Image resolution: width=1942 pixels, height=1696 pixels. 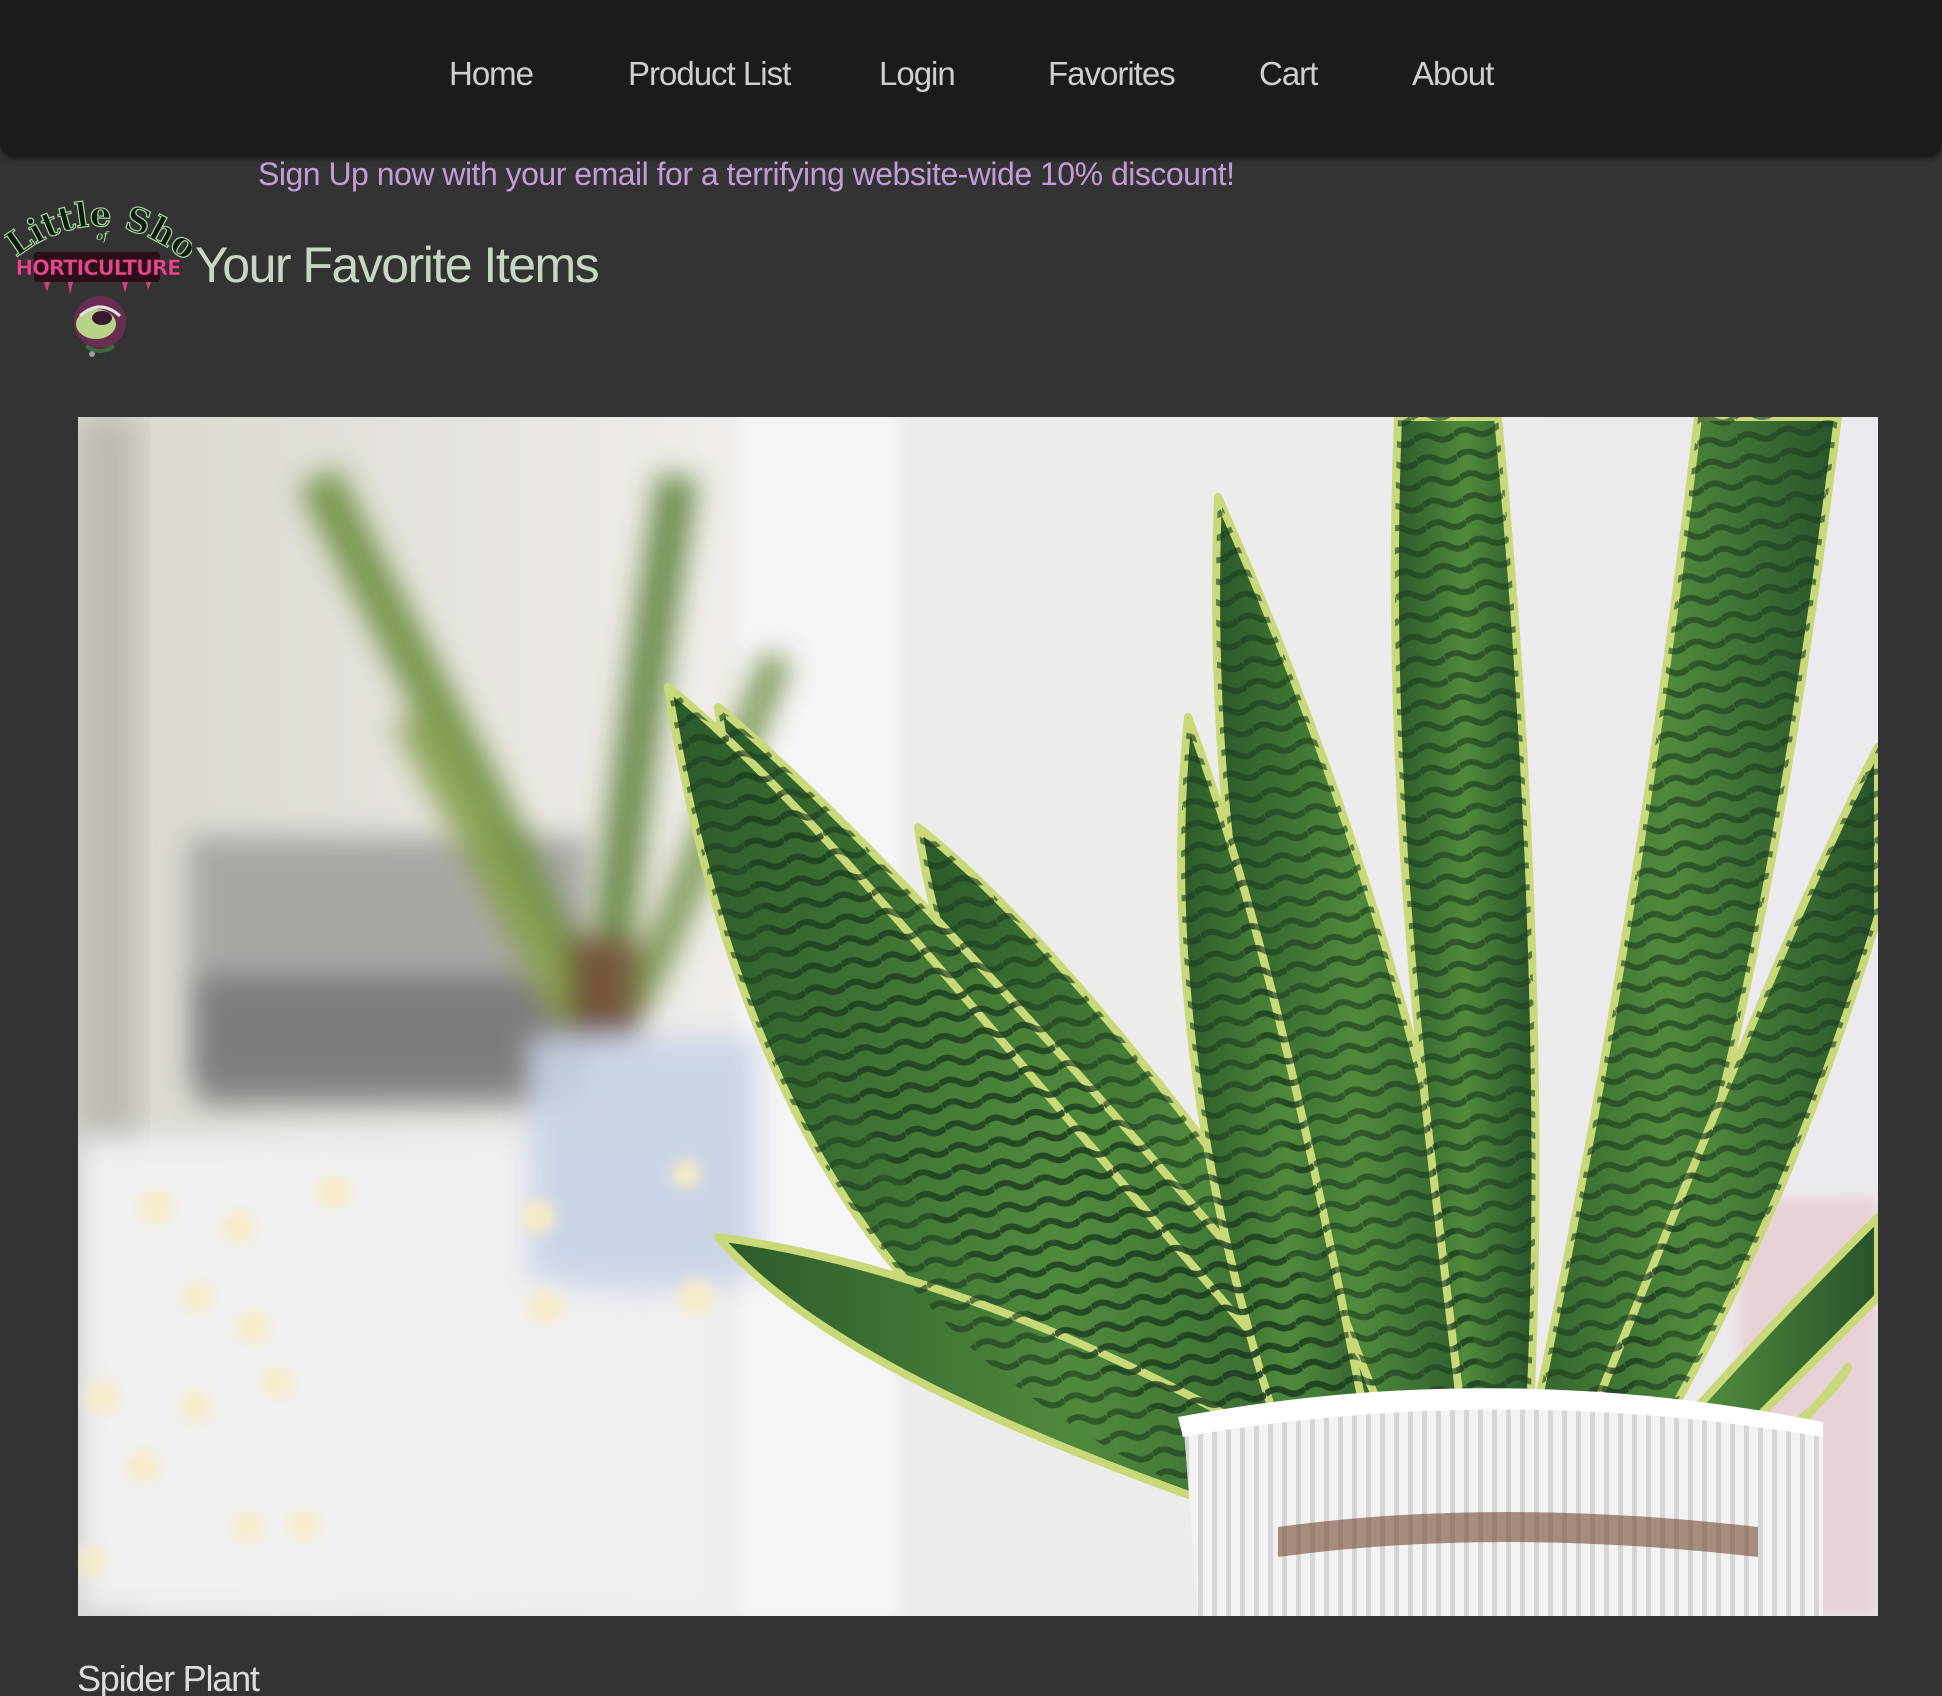 I want to click on nav-product-list-link: Product List, so click(x=709, y=74).